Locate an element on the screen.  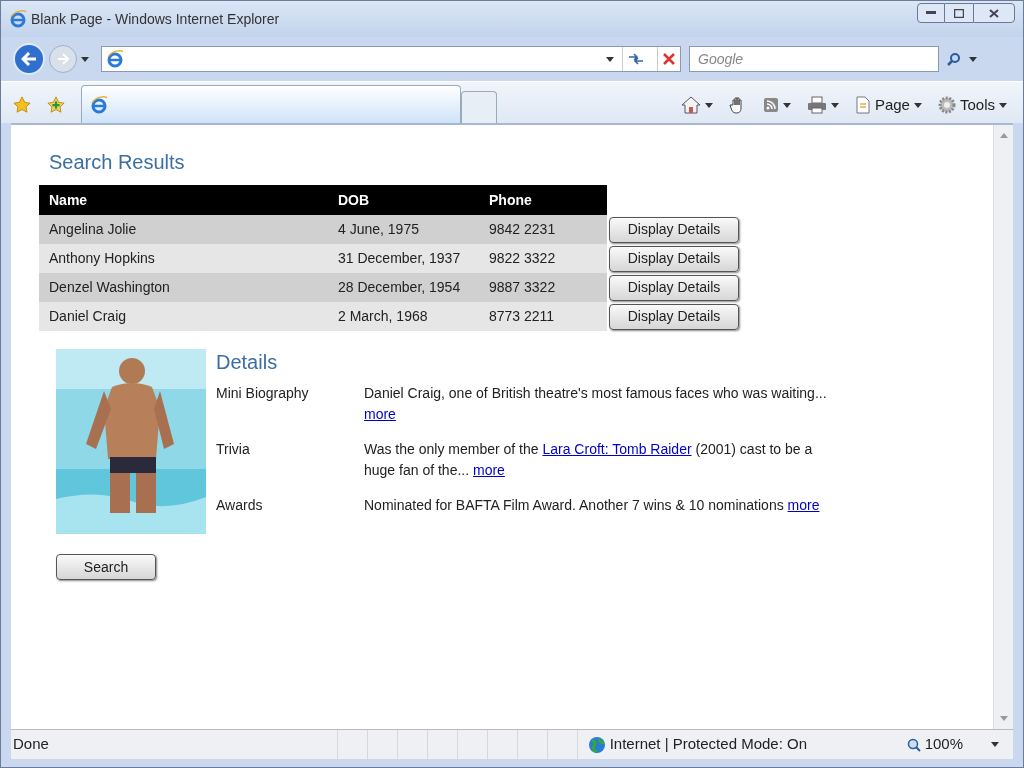
detail-text: Was the only member of the Lara Croft: Tomb Raider (2001) cast to be a huge fan of the... more is located at coordinates (589, 460).